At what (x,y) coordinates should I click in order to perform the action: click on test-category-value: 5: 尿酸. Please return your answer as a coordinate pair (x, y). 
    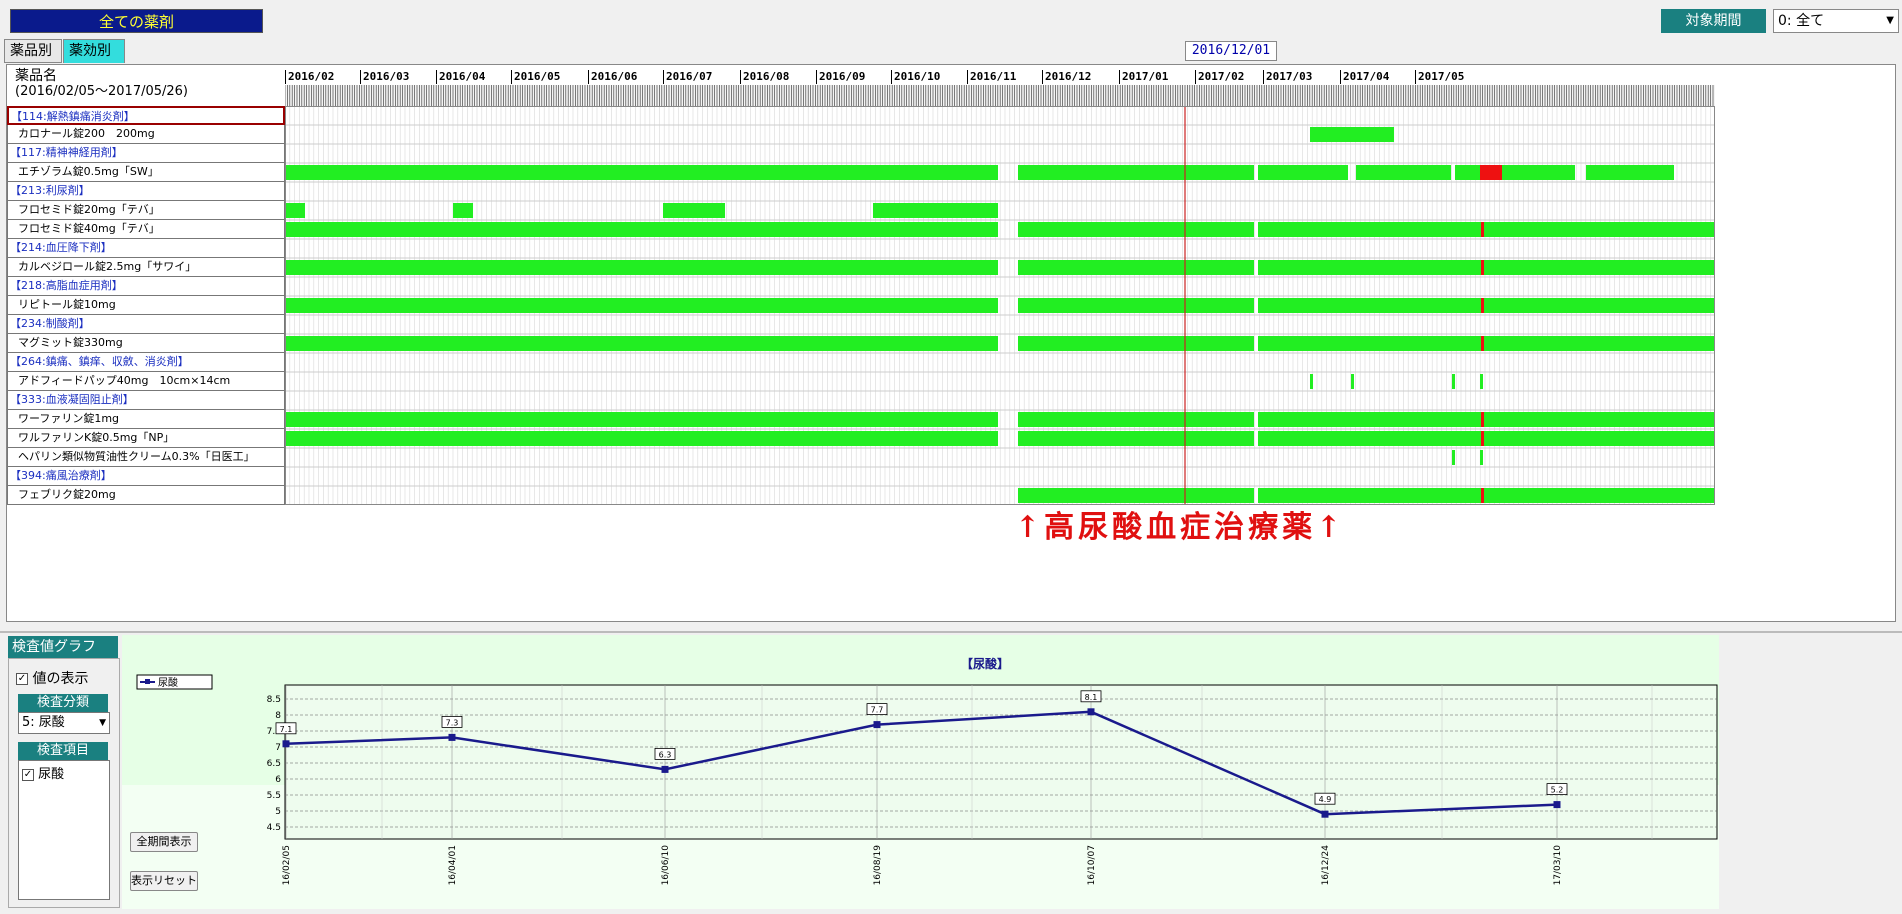
    Looking at the image, I should click on (43, 722).